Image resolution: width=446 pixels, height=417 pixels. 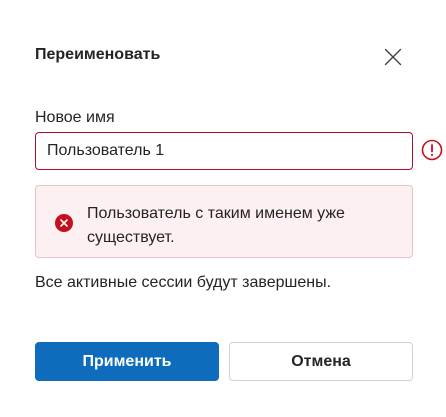 I want to click on error-dismiss-icon, so click(x=64, y=223).